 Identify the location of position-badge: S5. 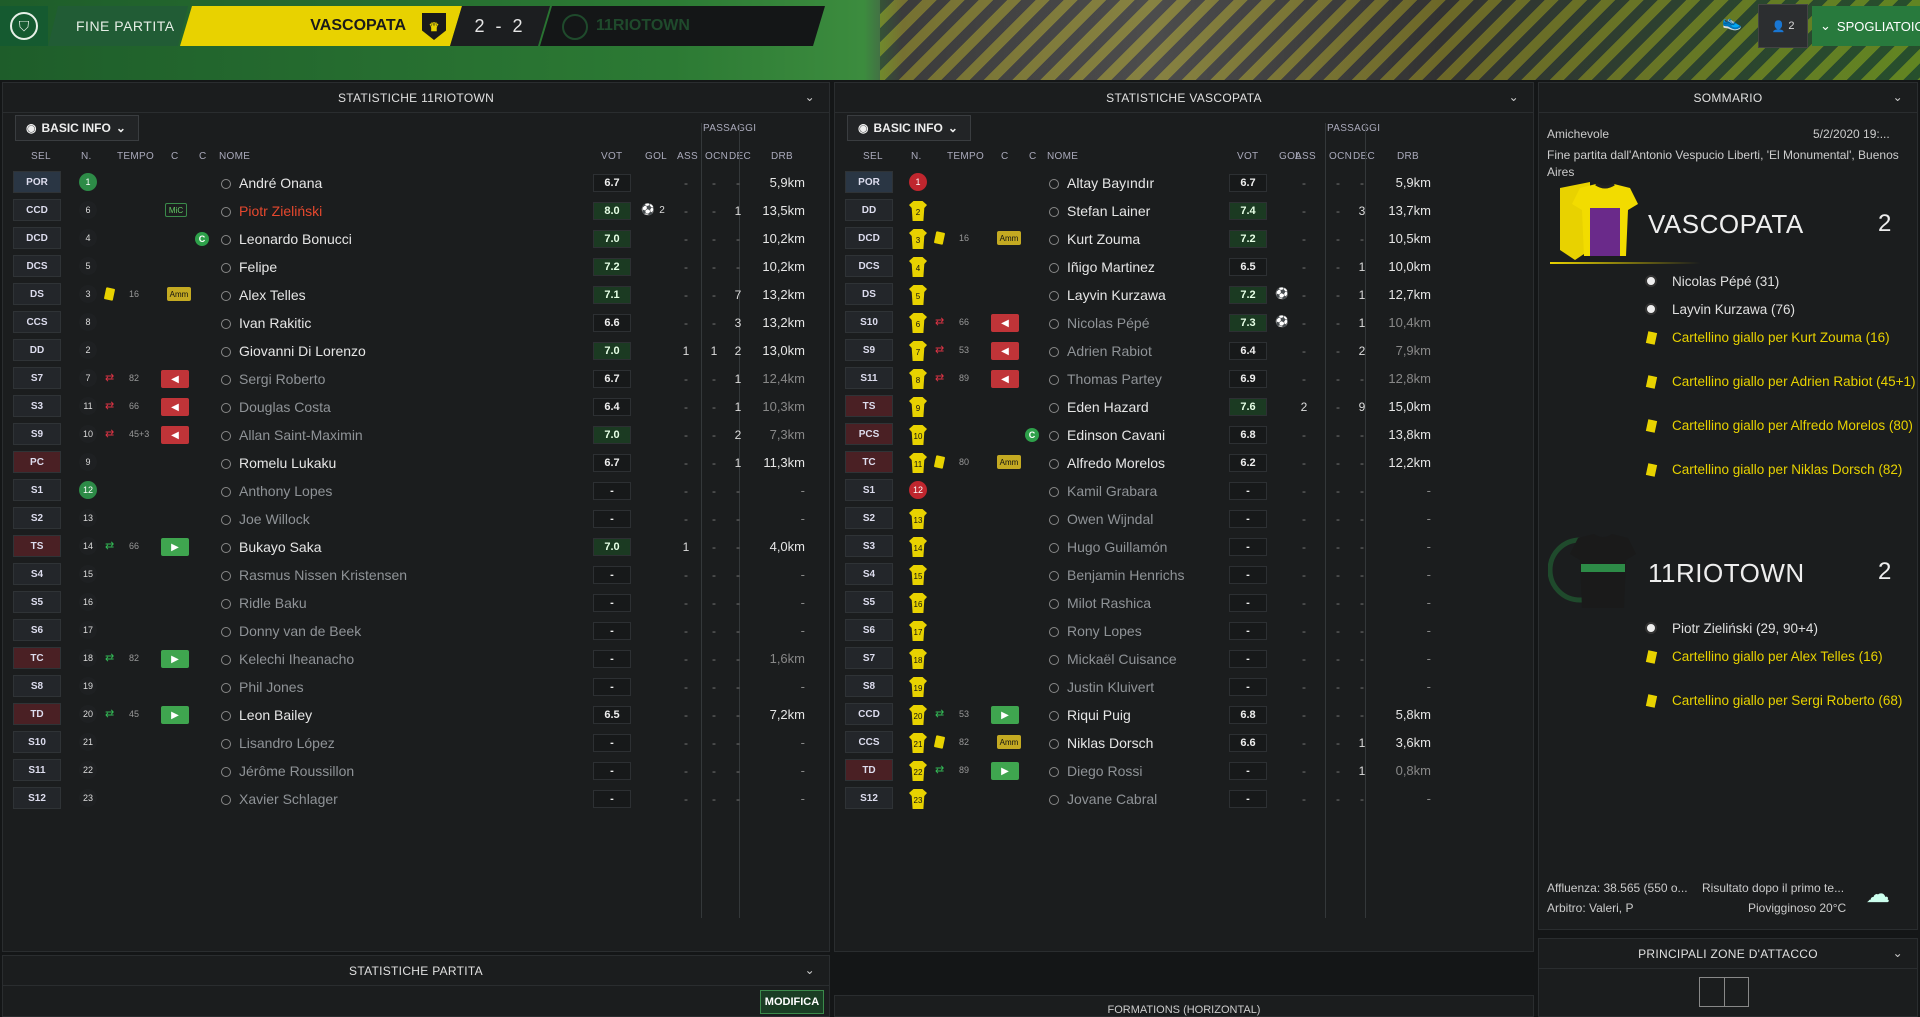
(37, 602).